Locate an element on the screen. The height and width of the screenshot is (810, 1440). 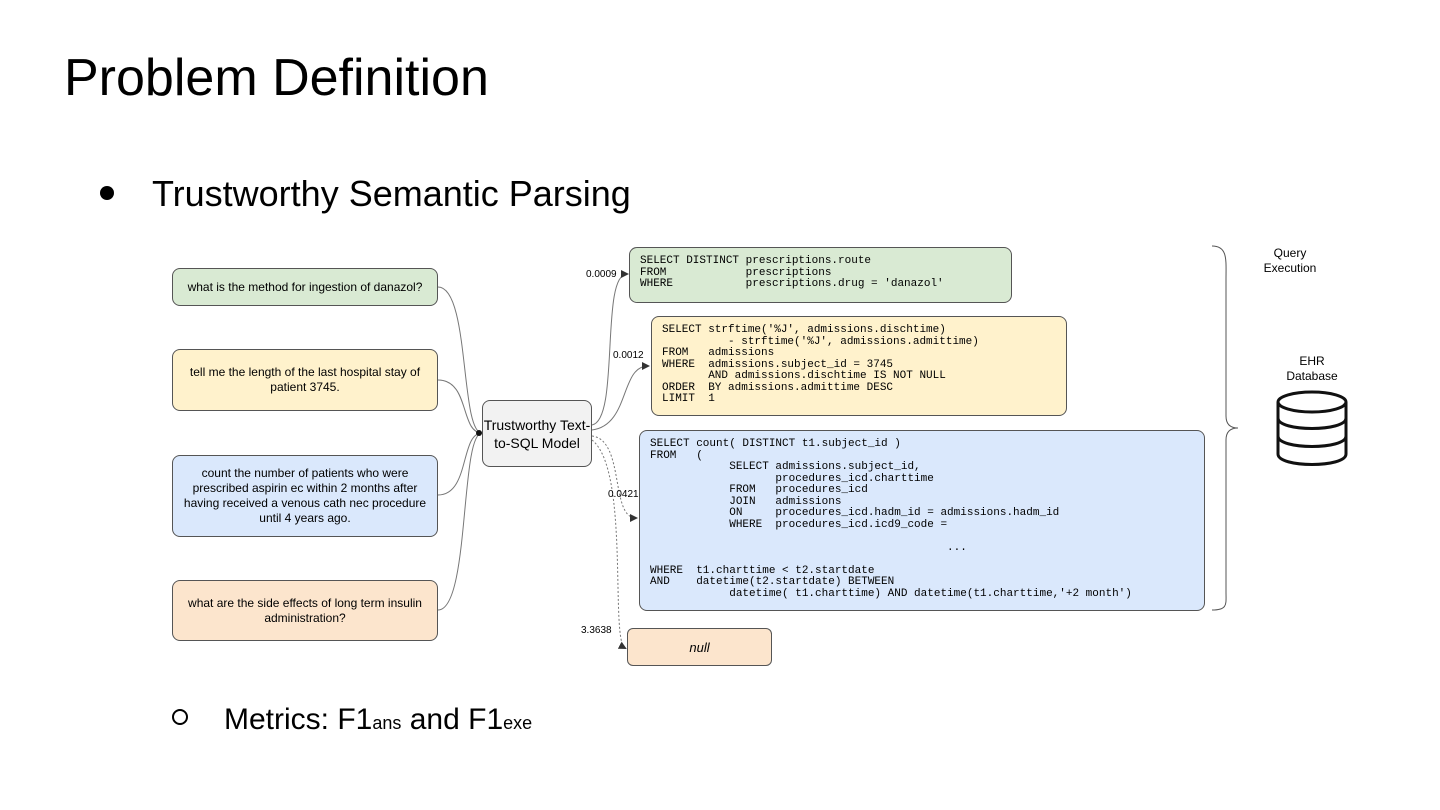
score-1: 0.0009 is located at coordinates (601, 274).